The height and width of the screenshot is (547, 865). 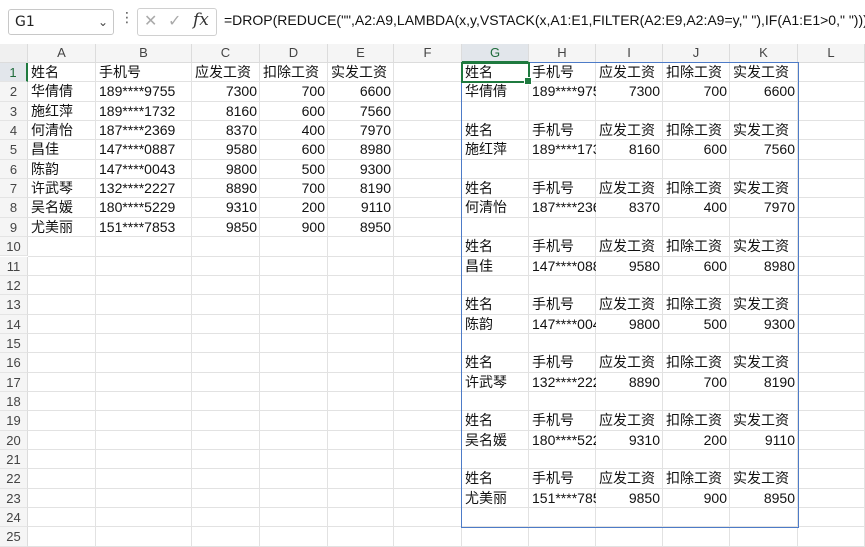 I want to click on chevron-down-icon: ⌄, so click(x=103, y=22).